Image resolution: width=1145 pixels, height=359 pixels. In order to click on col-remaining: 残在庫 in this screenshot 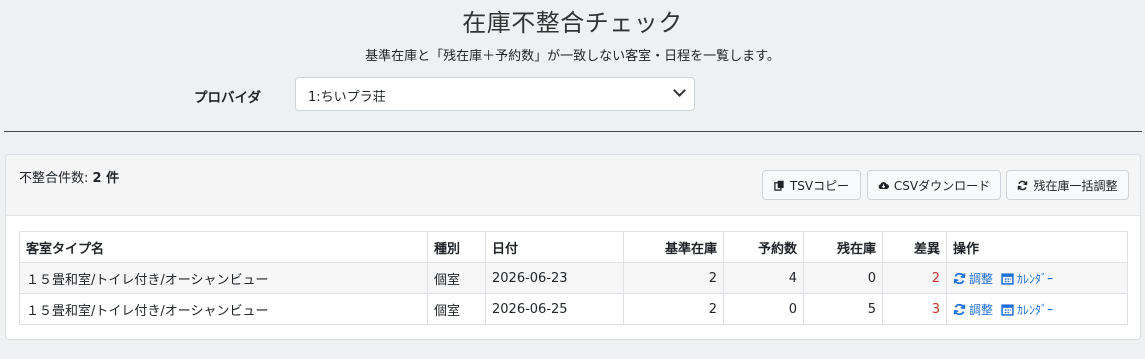, I will do `click(843, 247)`.